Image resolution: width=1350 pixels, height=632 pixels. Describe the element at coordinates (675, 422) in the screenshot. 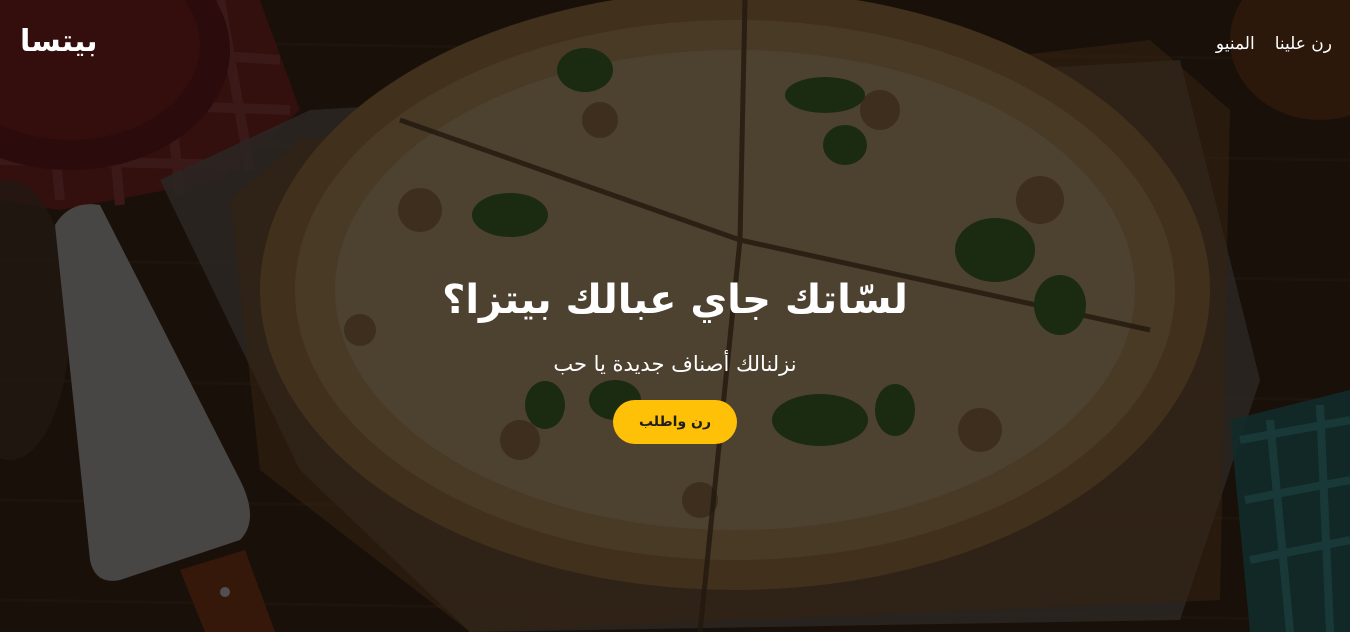

I see `order-now-button: رن واطلب` at that location.